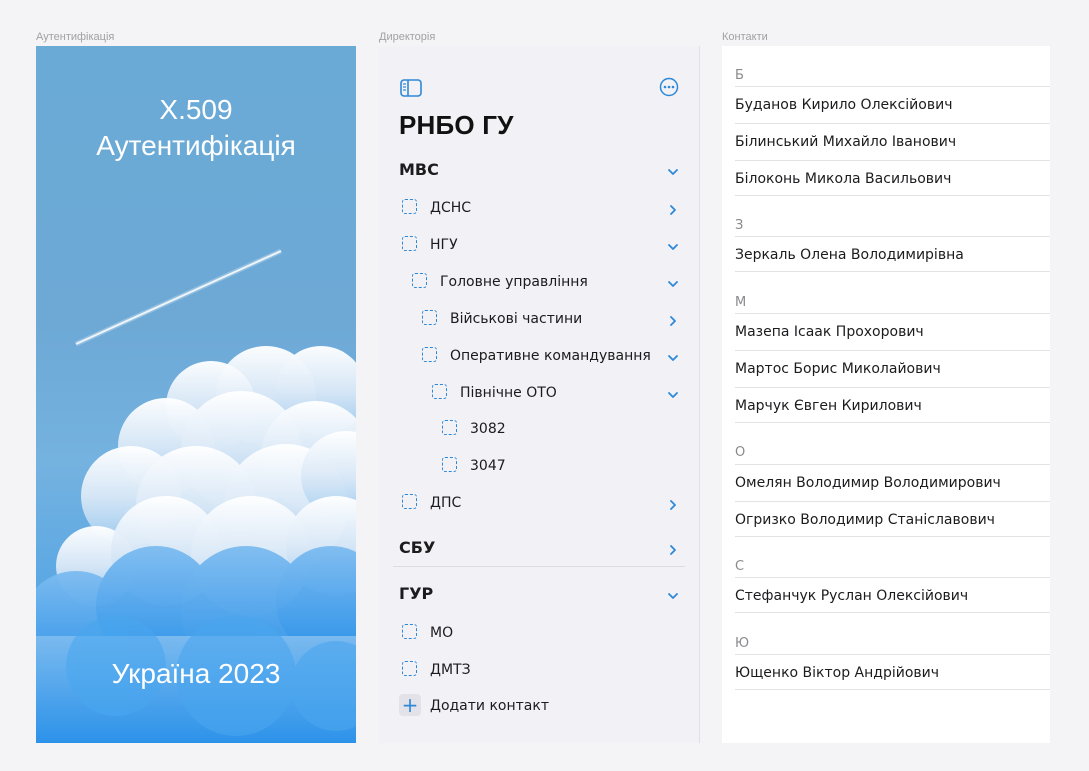 The width and height of the screenshot is (1089, 771). I want to click on tree-item-north-oto: Північне ОТО, so click(539, 393).